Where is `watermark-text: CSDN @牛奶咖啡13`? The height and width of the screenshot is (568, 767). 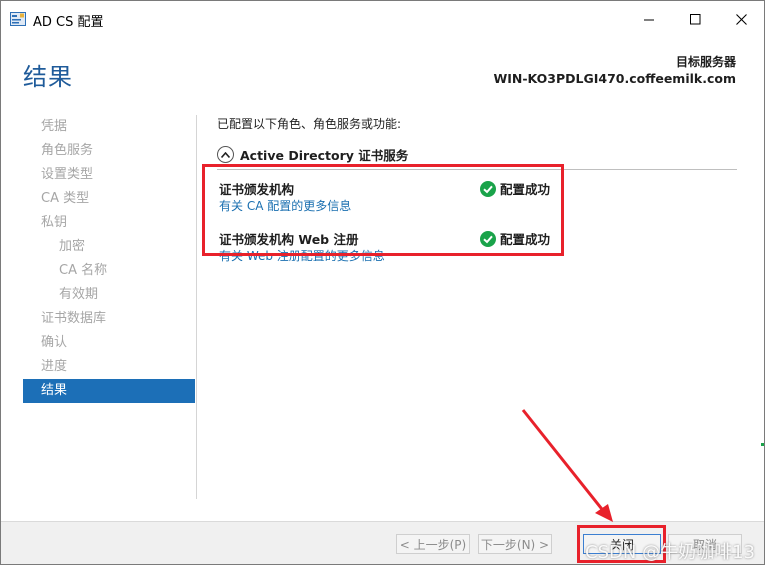 watermark-text: CSDN @牛奶咖啡13 is located at coordinates (670, 552).